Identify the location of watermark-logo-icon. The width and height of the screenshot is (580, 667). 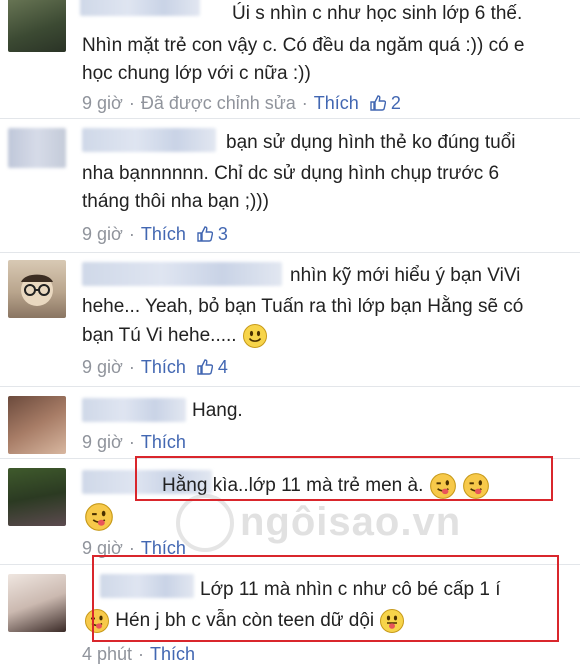
(205, 523).